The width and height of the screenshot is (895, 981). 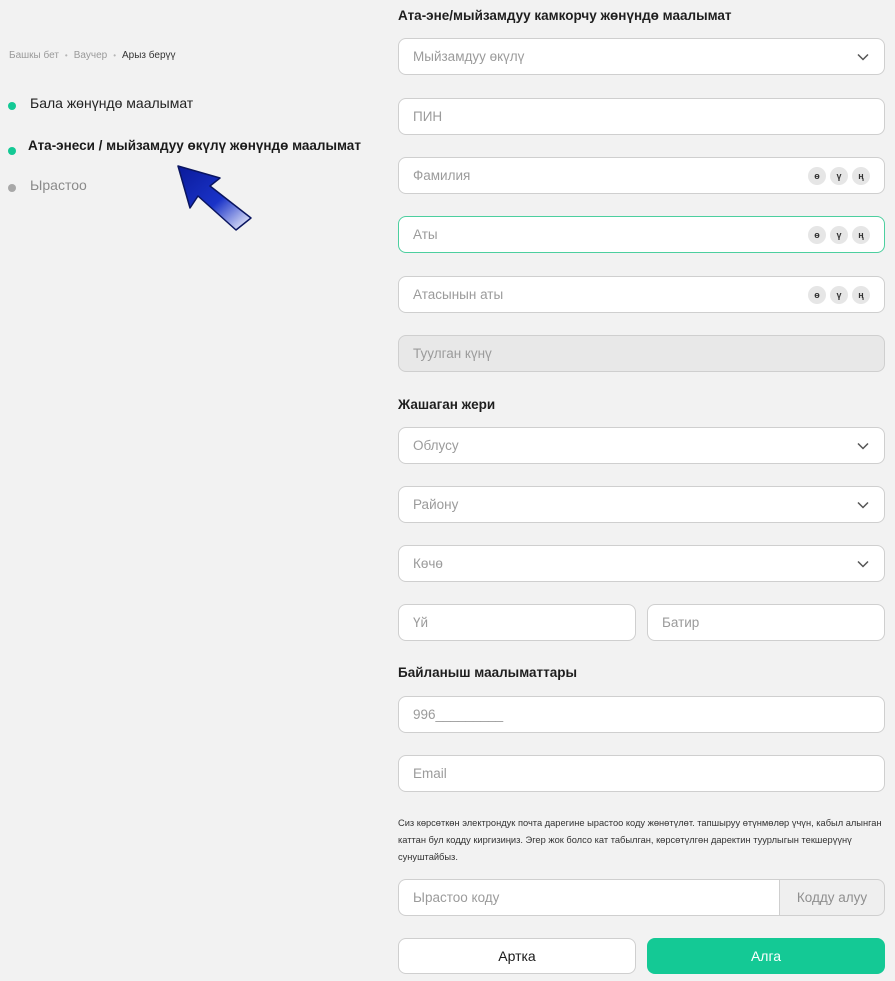 I want to click on apartment-placeholder: Батир, so click(x=681, y=622).